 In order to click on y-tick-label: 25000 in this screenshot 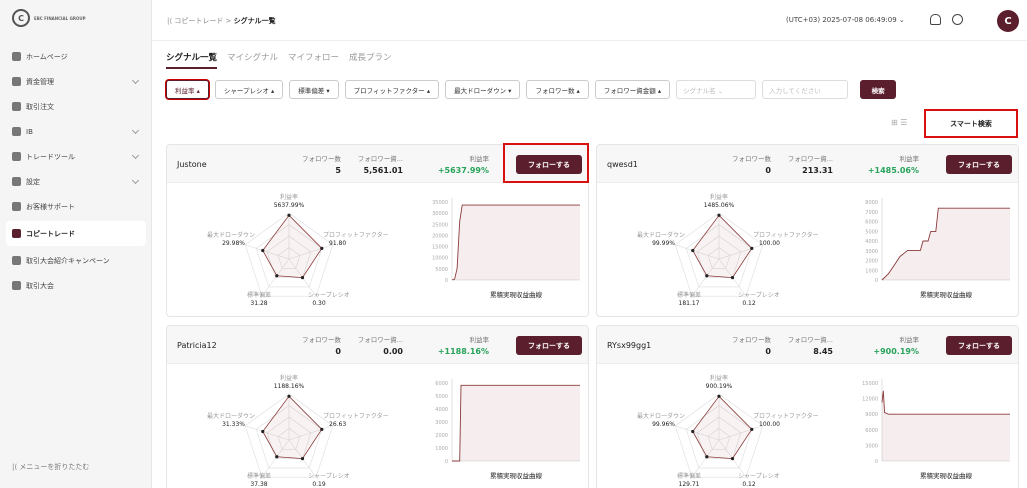, I will do `click(440, 225)`.